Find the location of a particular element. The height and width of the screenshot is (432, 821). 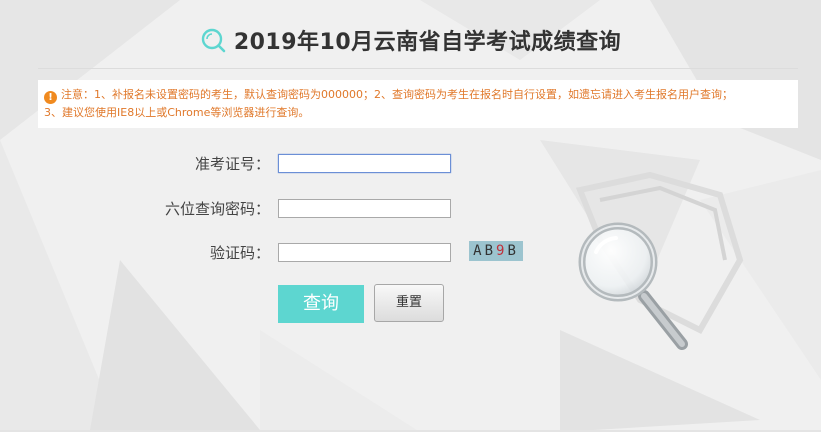

magnifier-illustration-icon is located at coordinates (633, 286).